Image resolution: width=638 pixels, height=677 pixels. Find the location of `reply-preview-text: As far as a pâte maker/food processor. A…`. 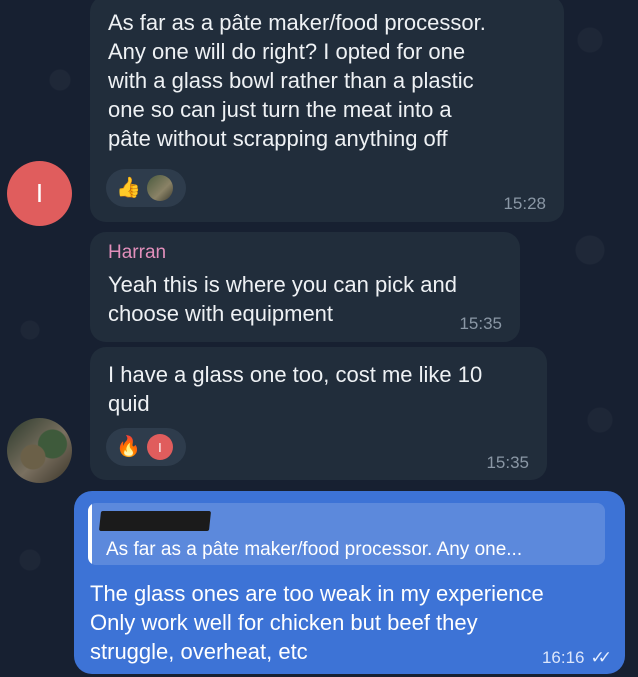

reply-preview-text: As far as a pâte maker/food processor. A… is located at coordinates (314, 549).